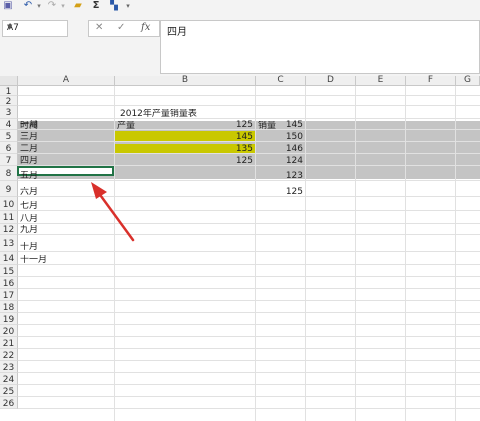  I want to click on red-arrow-annotation, so click(113, 212).